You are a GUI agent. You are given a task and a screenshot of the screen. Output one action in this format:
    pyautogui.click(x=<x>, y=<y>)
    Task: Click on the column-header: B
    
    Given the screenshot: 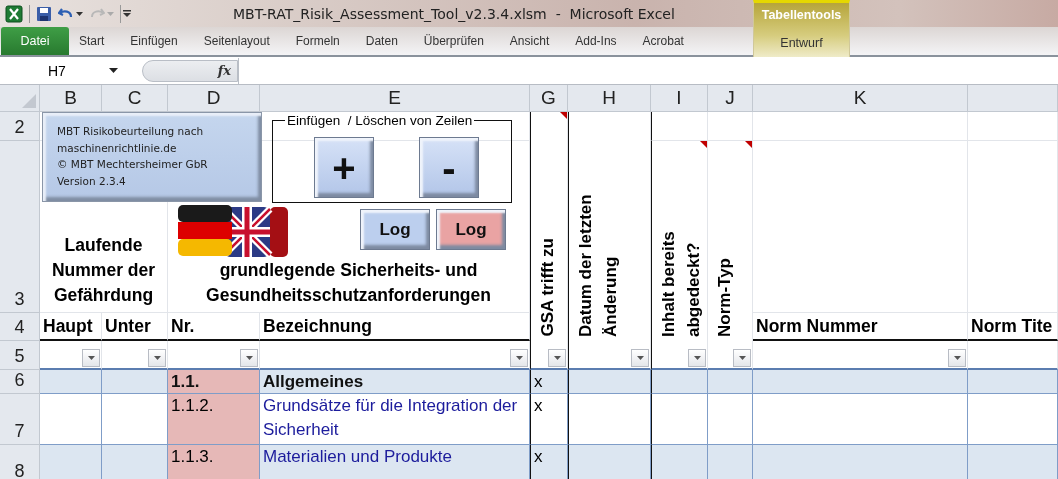 What is the action you would take?
    pyautogui.click(x=71, y=98)
    